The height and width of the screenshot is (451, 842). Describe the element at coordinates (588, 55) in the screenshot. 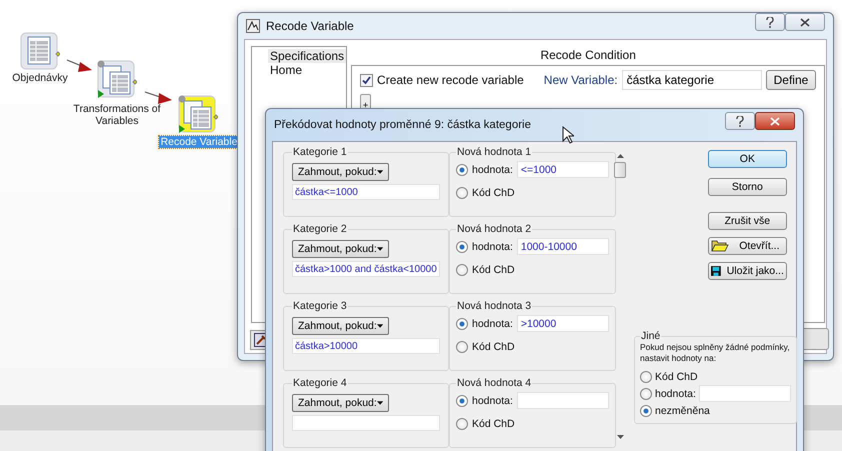

I see `section-title: Recode Condition` at that location.